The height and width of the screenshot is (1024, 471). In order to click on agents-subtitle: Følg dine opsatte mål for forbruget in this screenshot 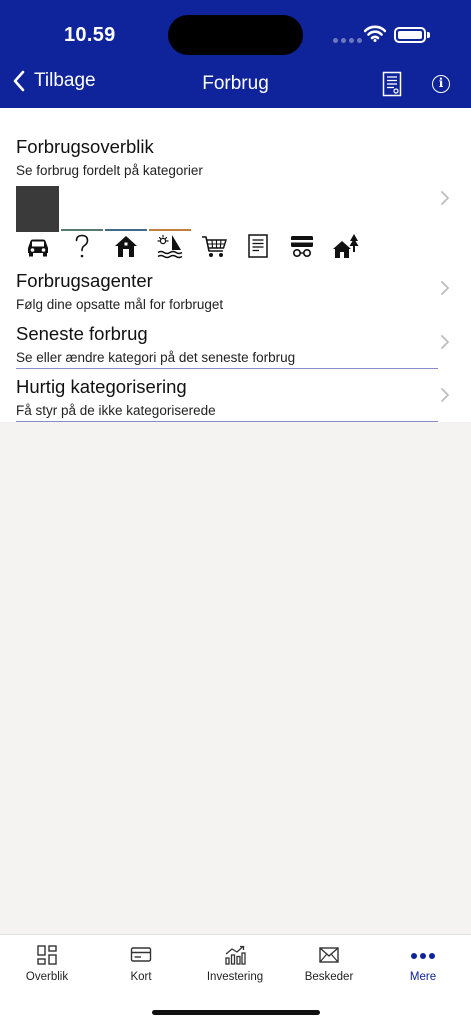, I will do `click(120, 304)`.